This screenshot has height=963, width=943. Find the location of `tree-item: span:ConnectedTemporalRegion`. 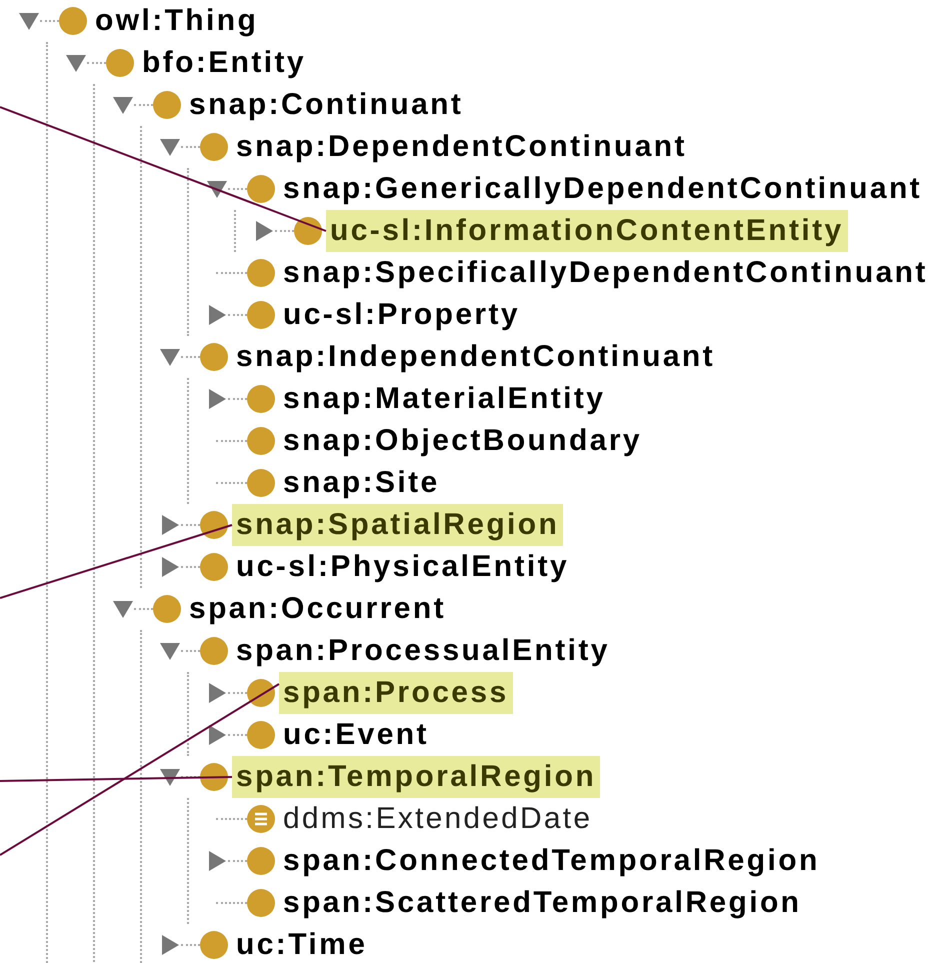

tree-item: span:ConnectedTemporalRegion is located at coordinates (551, 861).